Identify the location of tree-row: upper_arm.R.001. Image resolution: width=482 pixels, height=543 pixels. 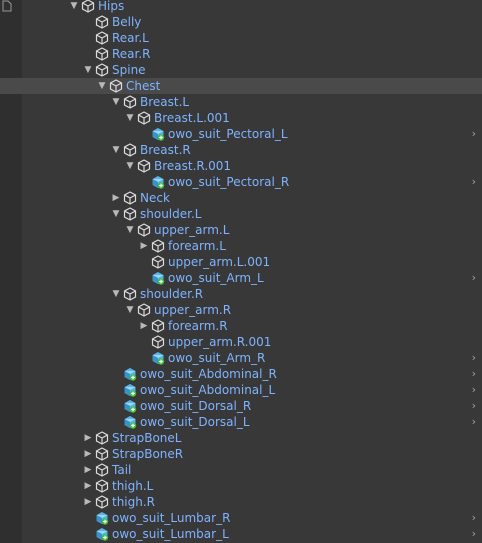
(241, 342).